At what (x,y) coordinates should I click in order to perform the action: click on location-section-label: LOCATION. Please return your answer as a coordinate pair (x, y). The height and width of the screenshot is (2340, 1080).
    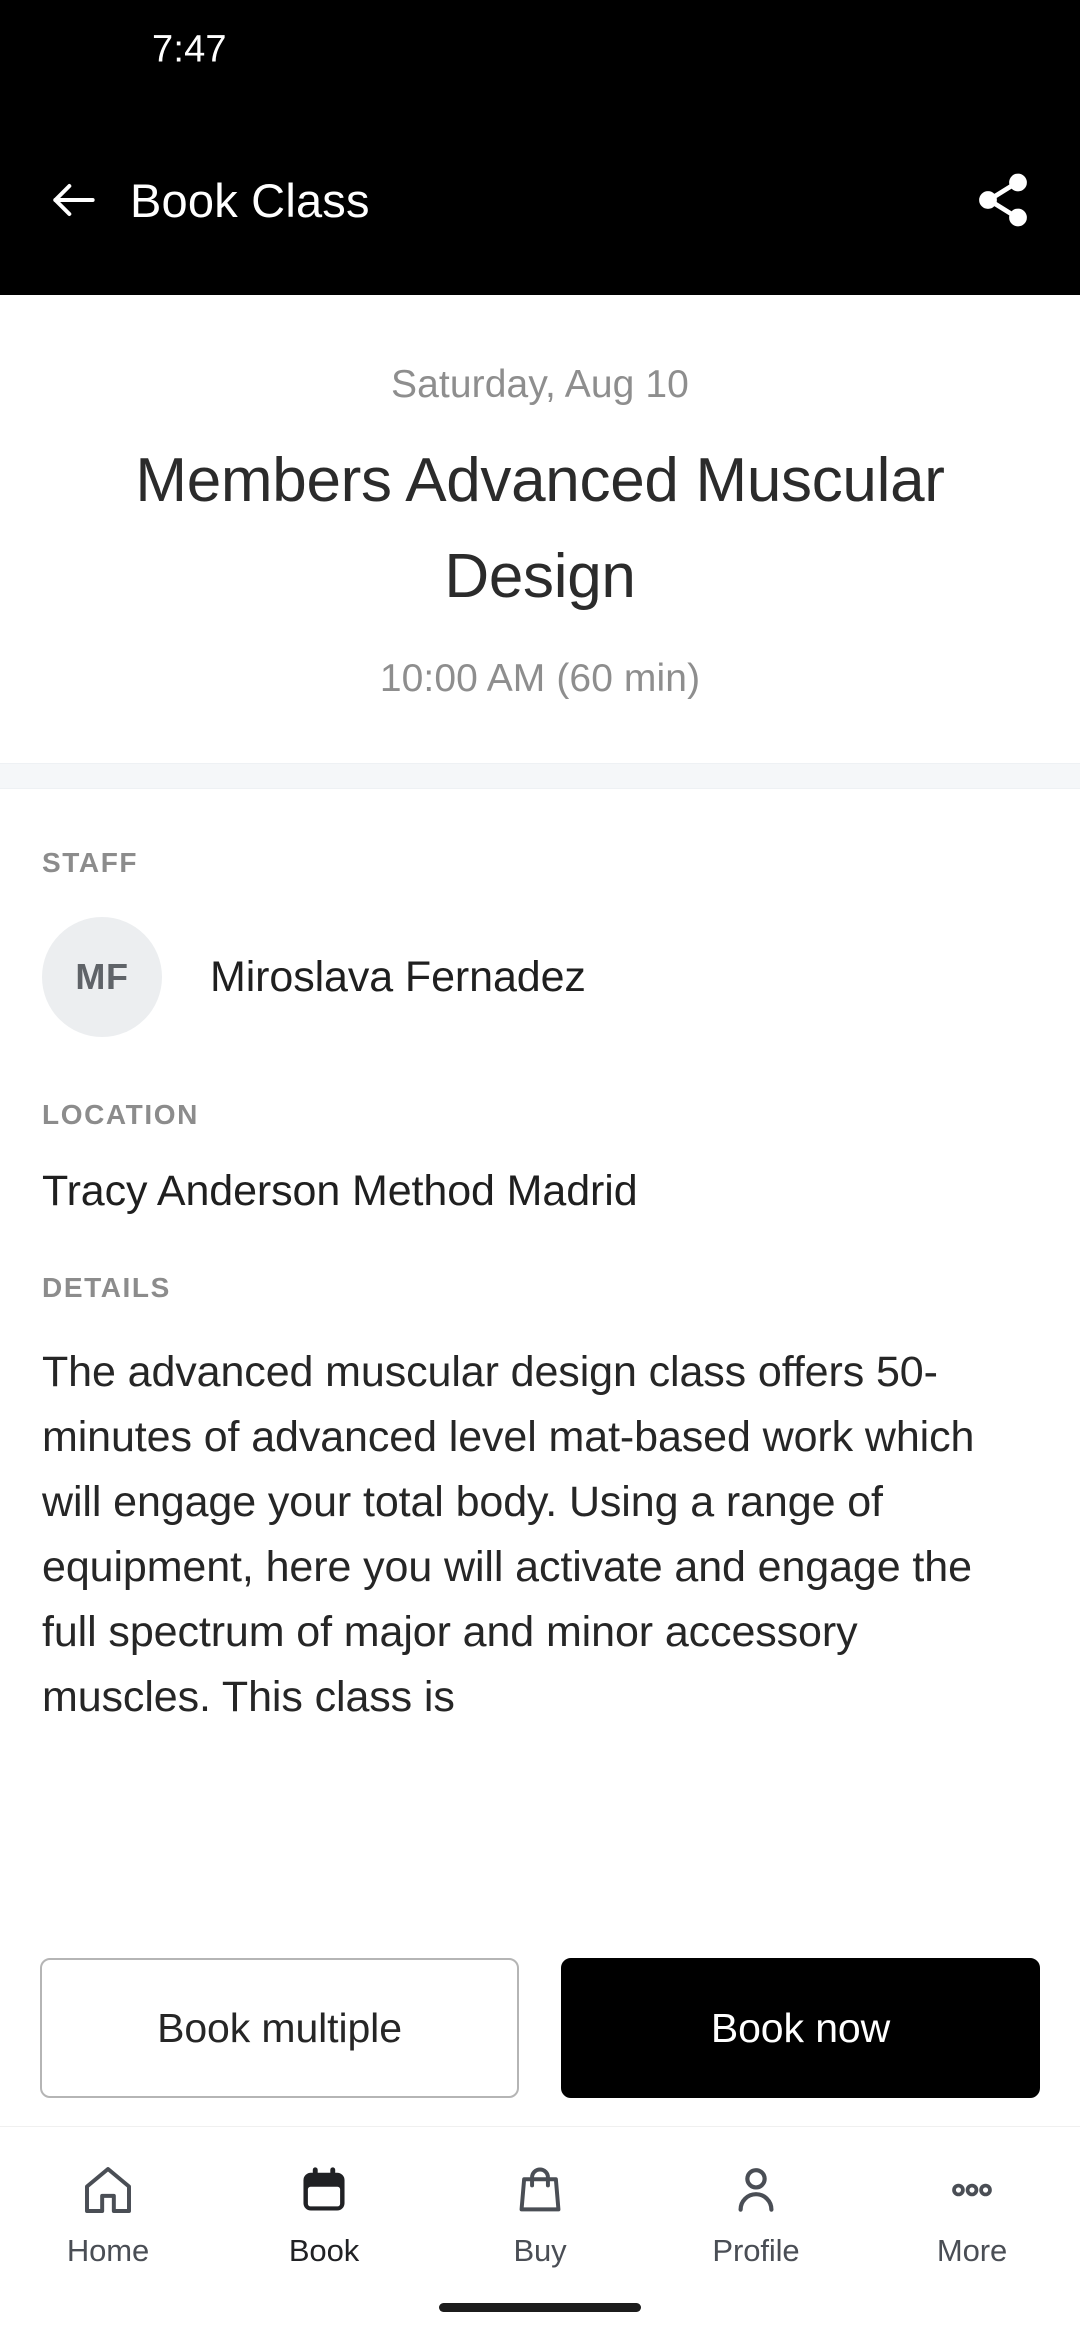
    Looking at the image, I should click on (120, 1114).